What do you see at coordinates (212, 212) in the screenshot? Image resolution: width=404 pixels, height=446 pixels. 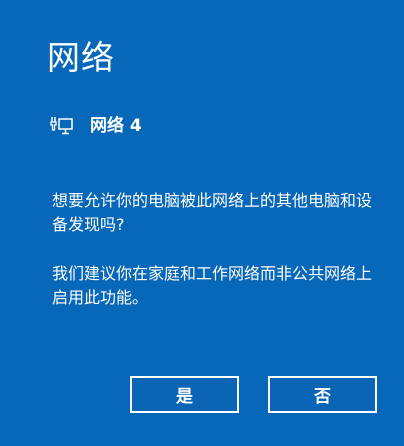 I see `discovery-question: 想要允许你的电脑被此网络上的其他电脑和设备发现吗?` at bounding box center [212, 212].